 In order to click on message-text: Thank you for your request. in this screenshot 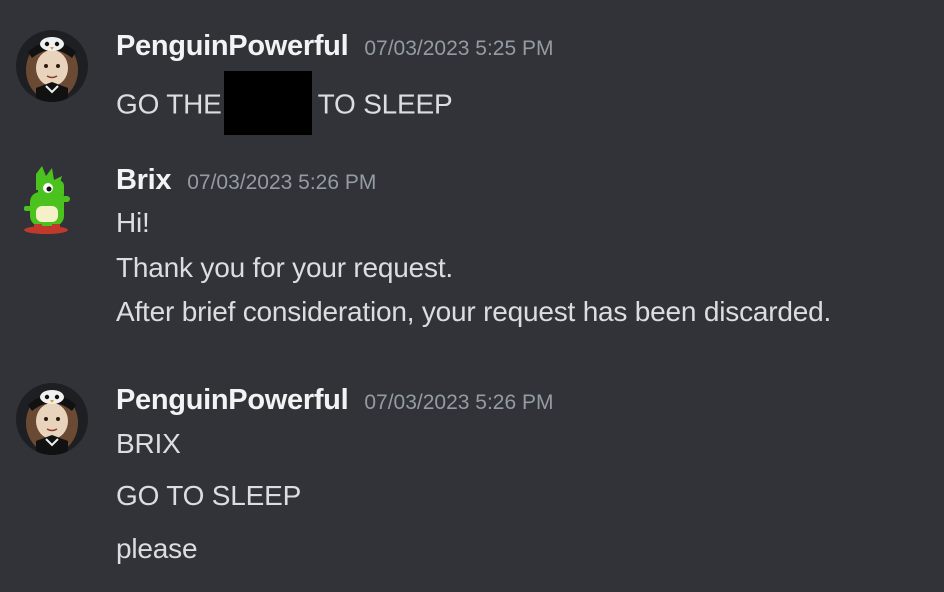, I will do `click(284, 267)`.